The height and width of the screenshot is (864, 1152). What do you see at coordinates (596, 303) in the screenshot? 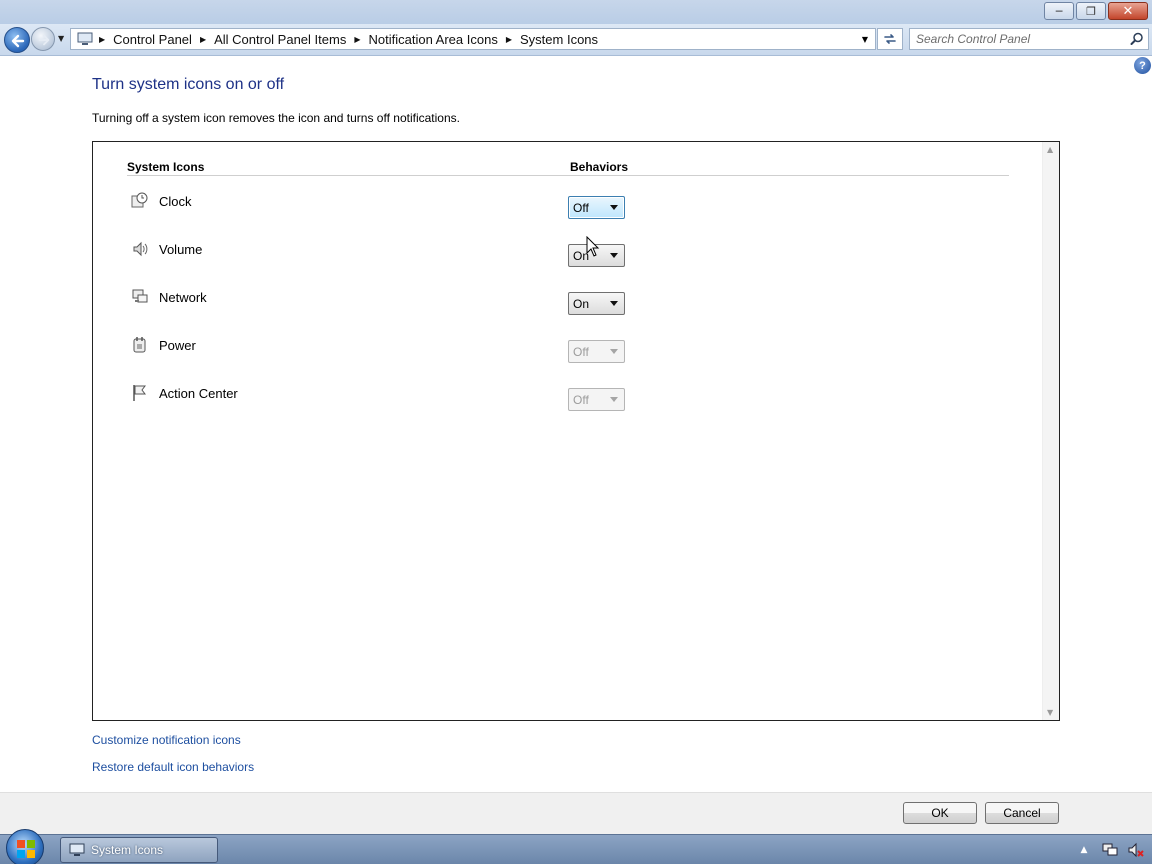
I see `network-behavior-select: On` at bounding box center [596, 303].